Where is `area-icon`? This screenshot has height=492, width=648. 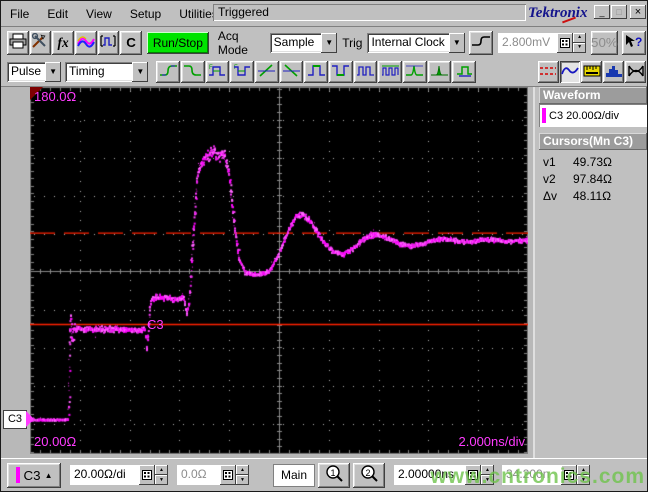 area-icon is located at coordinates (439, 72).